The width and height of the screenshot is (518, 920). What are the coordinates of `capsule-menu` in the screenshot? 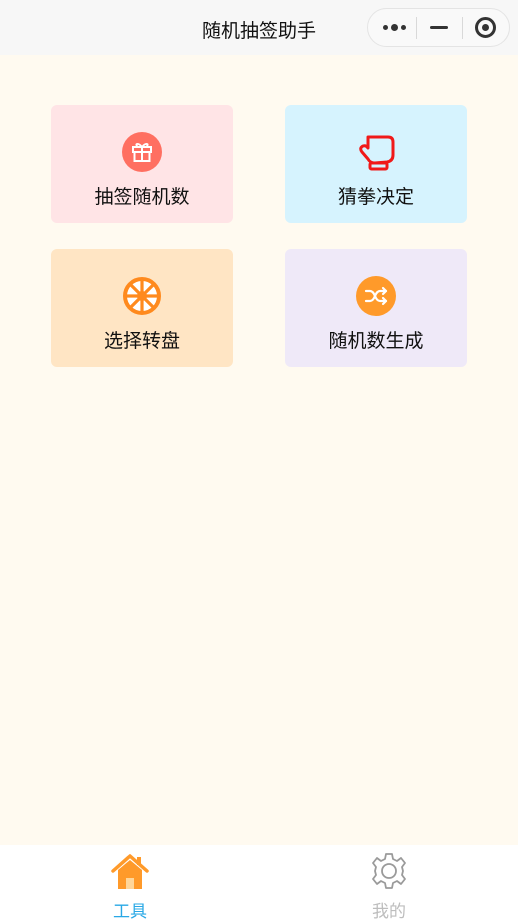 It's located at (438, 27).